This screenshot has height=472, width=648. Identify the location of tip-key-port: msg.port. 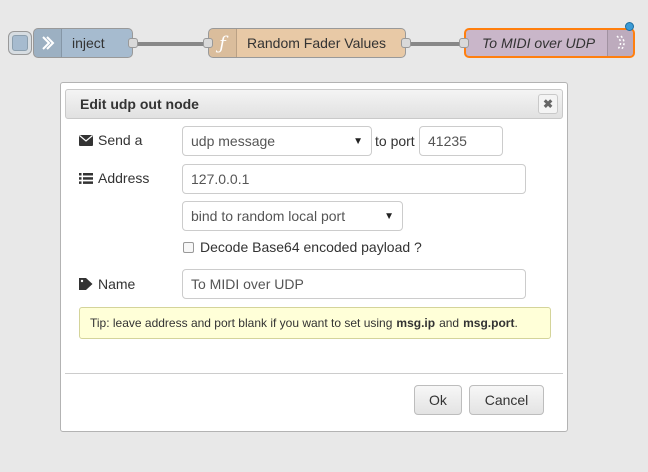
(489, 323).